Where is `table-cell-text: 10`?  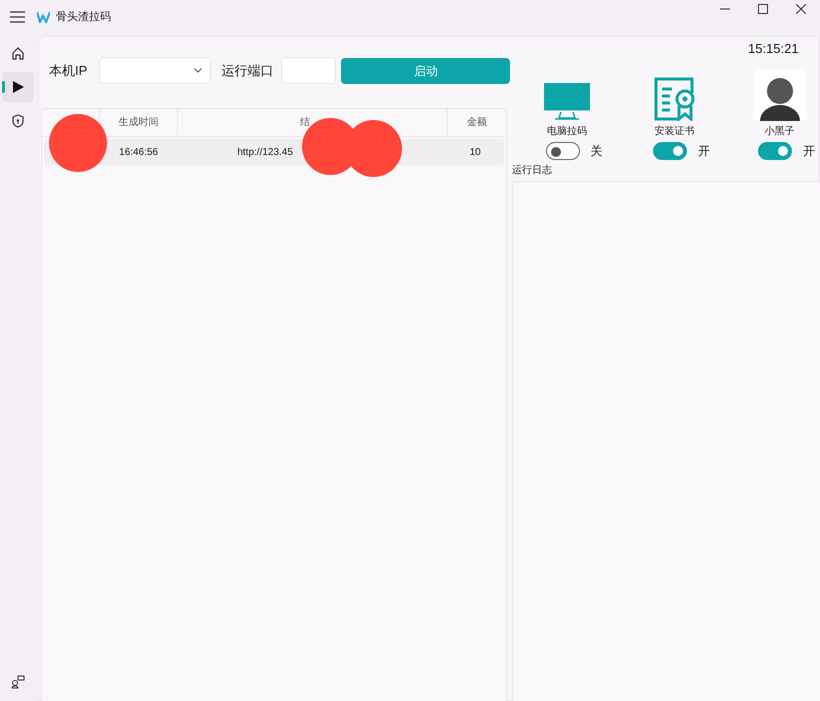
table-cell-text: 10 is located at coordinates (475, 153).